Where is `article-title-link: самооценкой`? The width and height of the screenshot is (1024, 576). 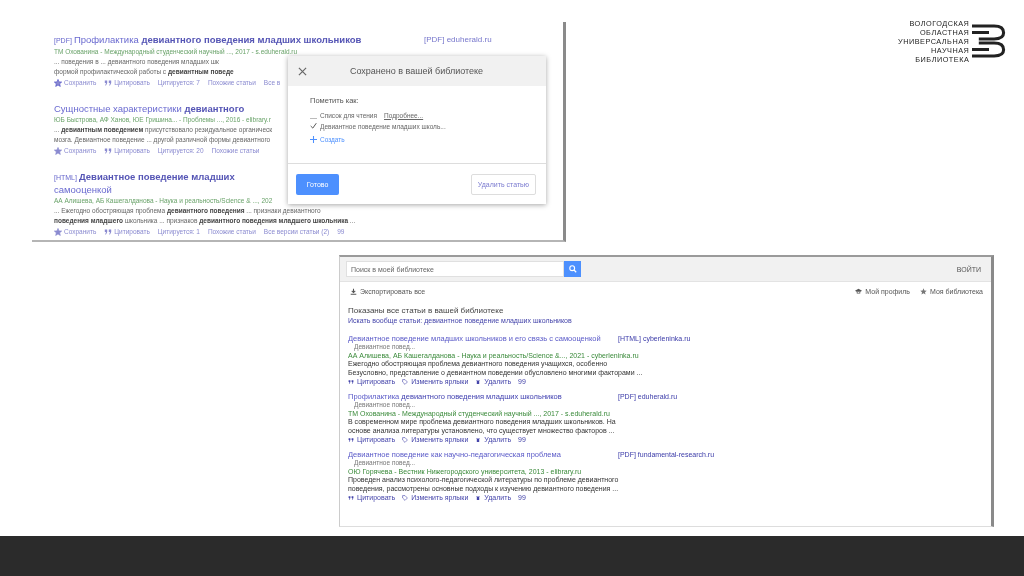 article-title-link: самооценкой is located at coordinates (83, 189).